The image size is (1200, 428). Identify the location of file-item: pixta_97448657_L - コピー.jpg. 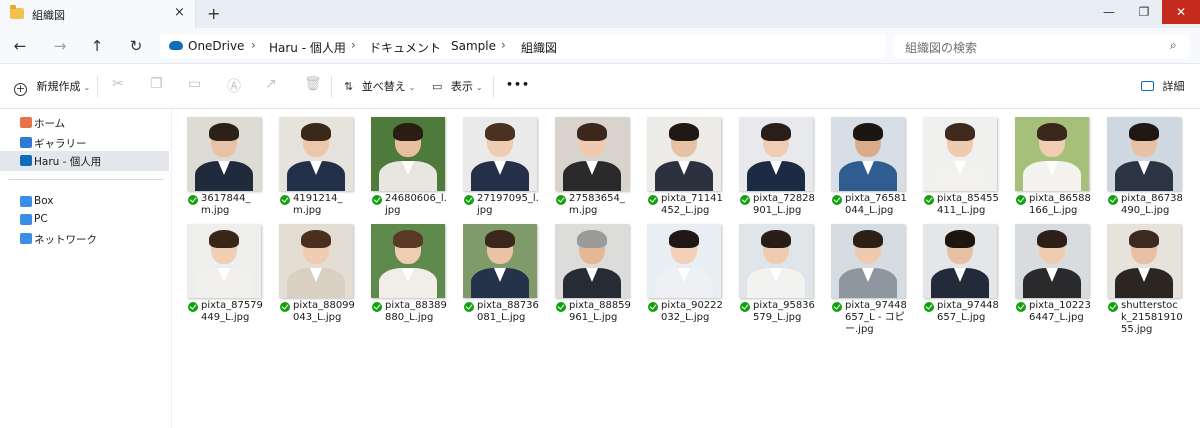
(861, 275).